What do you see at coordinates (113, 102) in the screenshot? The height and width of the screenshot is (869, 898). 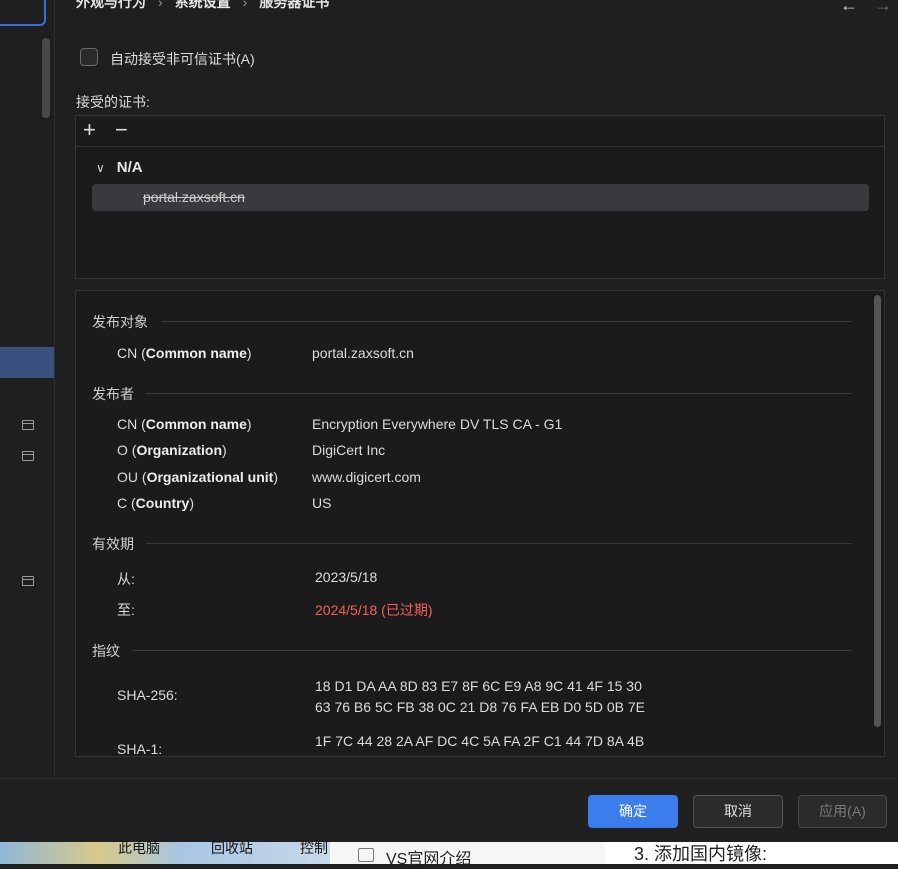 I see `accepted-certs-label: 接受的证书:` at bounding box center [113, 102].